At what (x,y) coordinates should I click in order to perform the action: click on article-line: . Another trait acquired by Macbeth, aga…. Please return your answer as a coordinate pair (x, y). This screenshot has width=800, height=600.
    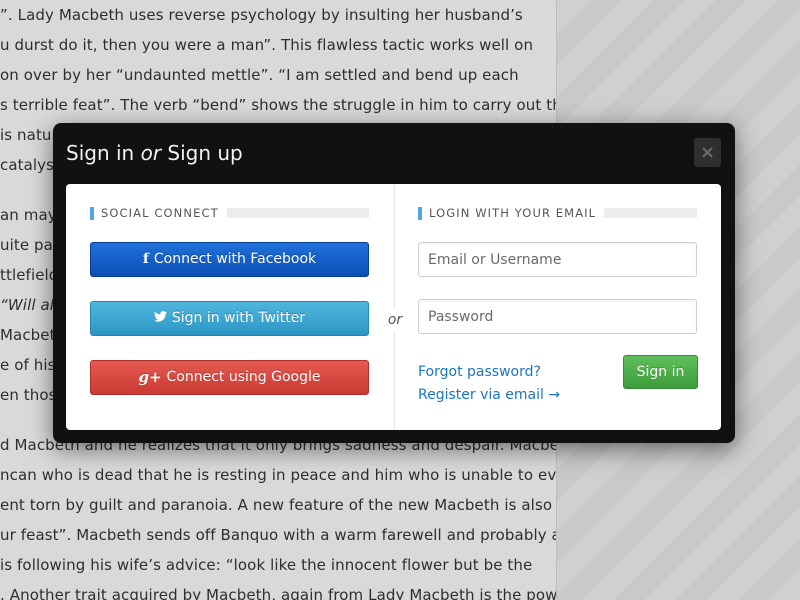
    Looking at the image, I should click on (278, 593).